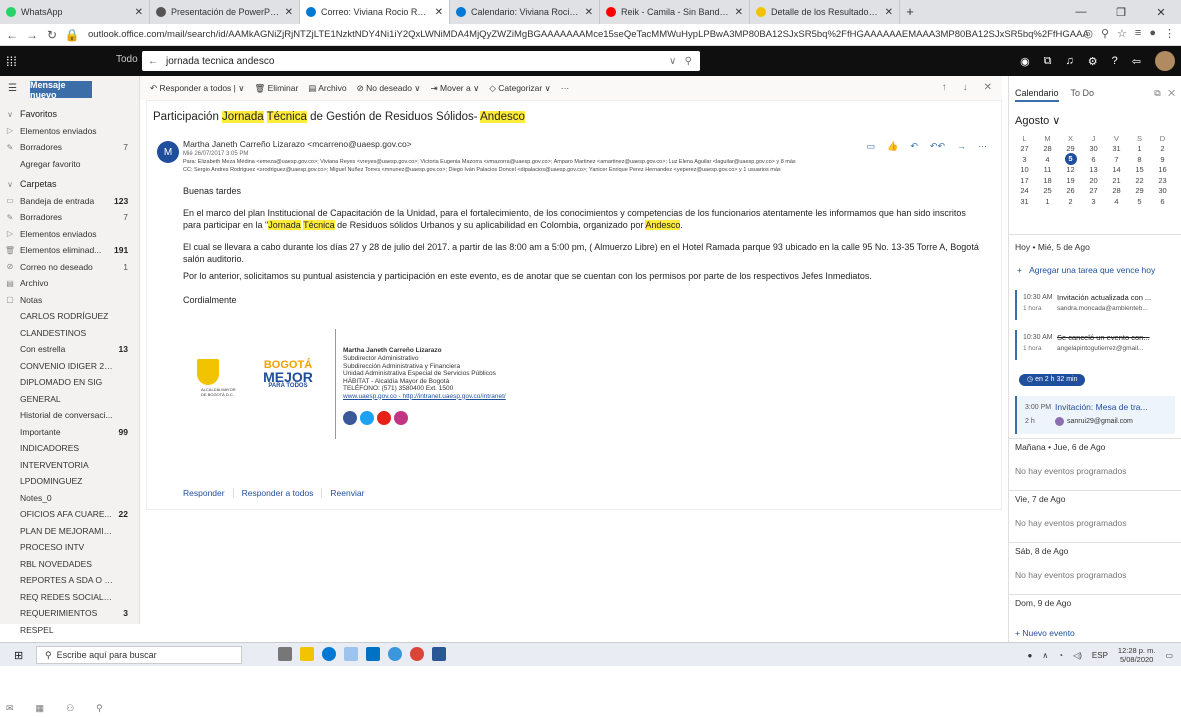 The height and width of the screenshot is (718, 1181). Describe the element at coordinates (70, 630) in the screenshot. I see `folder-item: RESPEL` at that location.